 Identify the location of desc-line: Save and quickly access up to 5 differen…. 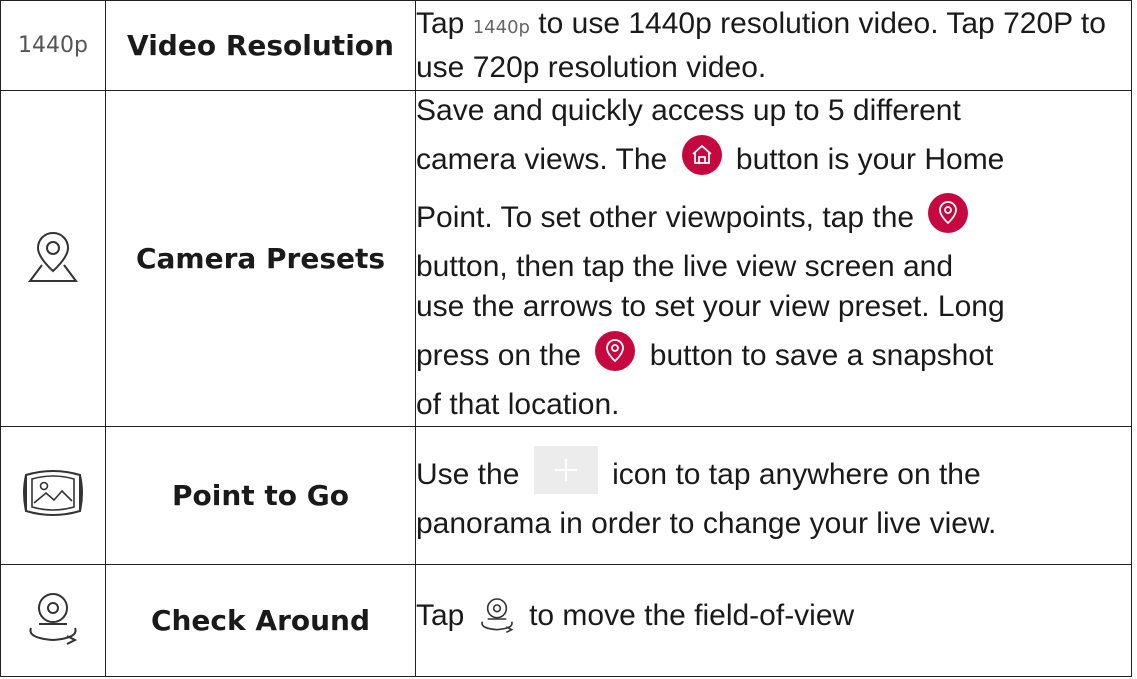
(688, 111).